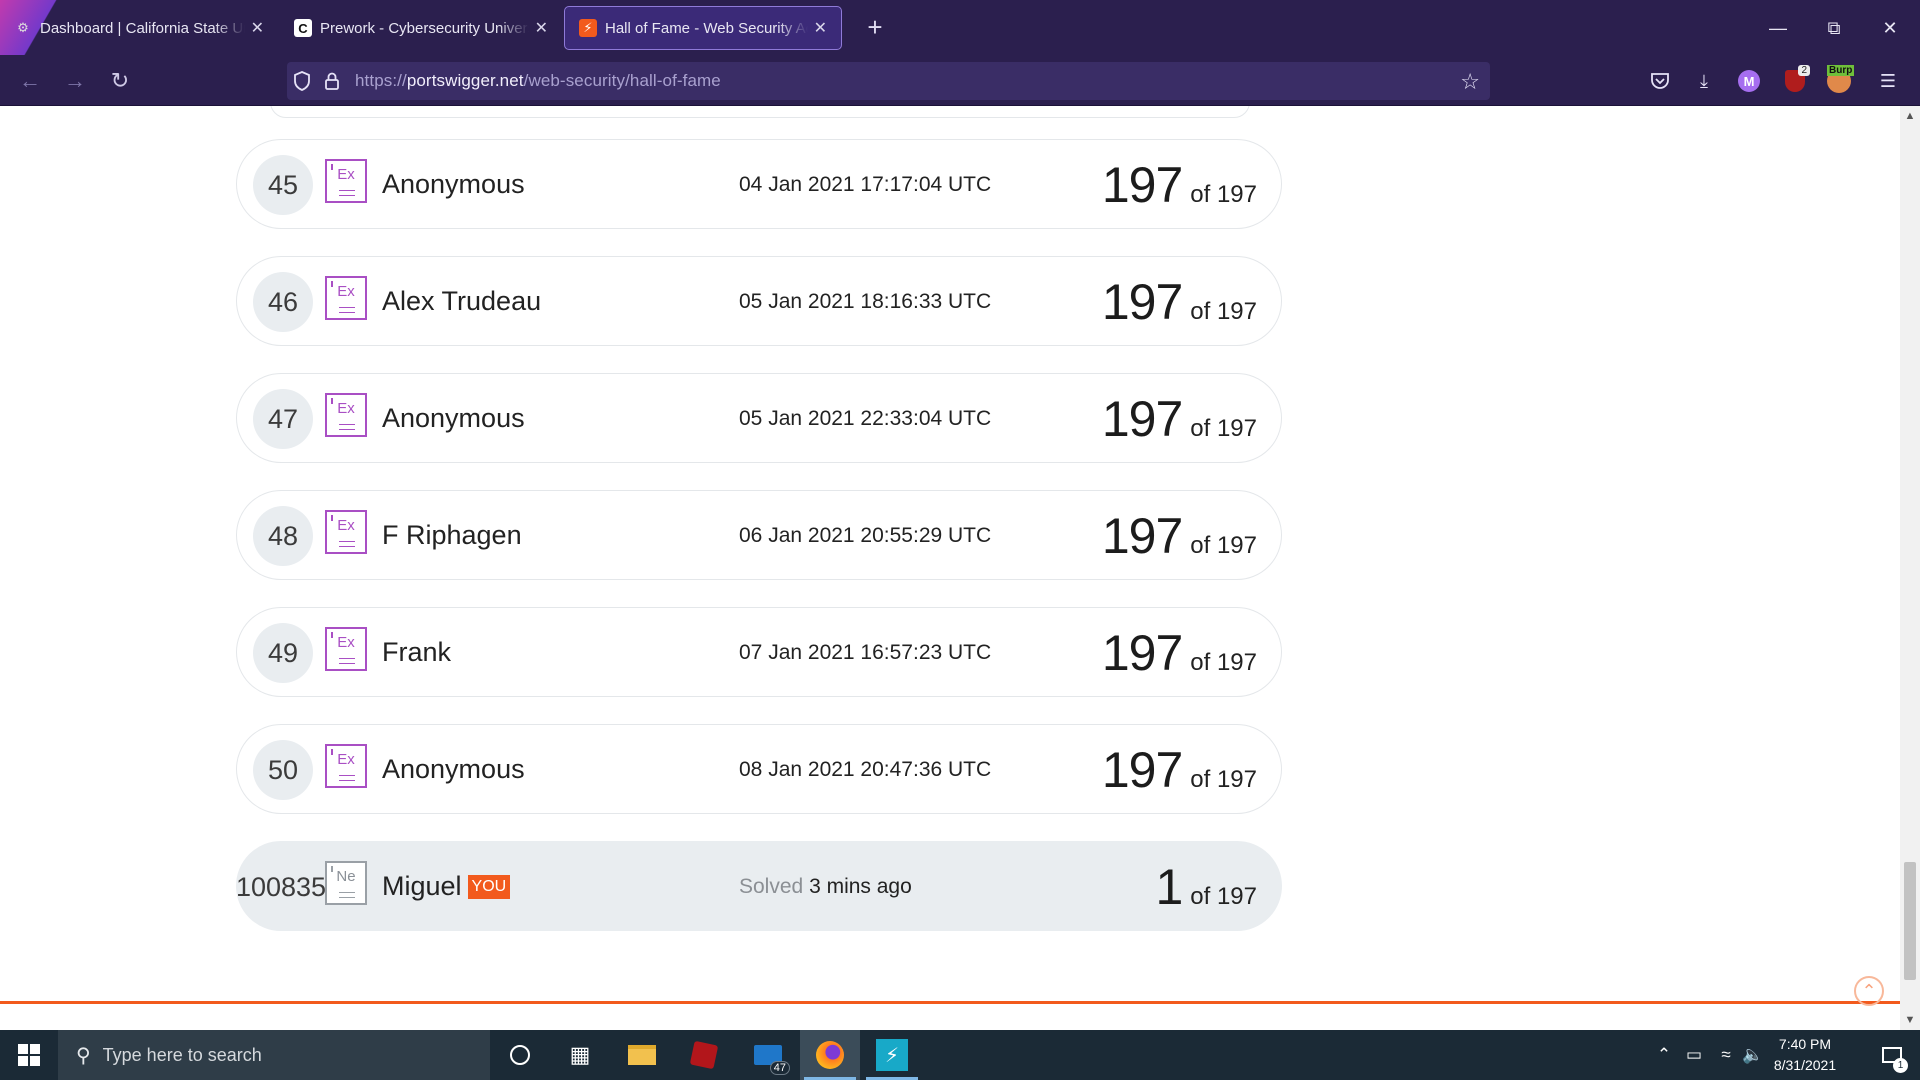 This screenshot has width=1920, height=1080. What do you see at coordinates (830, 1055) in the screenshot?
I see `firefox-icon` at bounding box center [830, 1055].